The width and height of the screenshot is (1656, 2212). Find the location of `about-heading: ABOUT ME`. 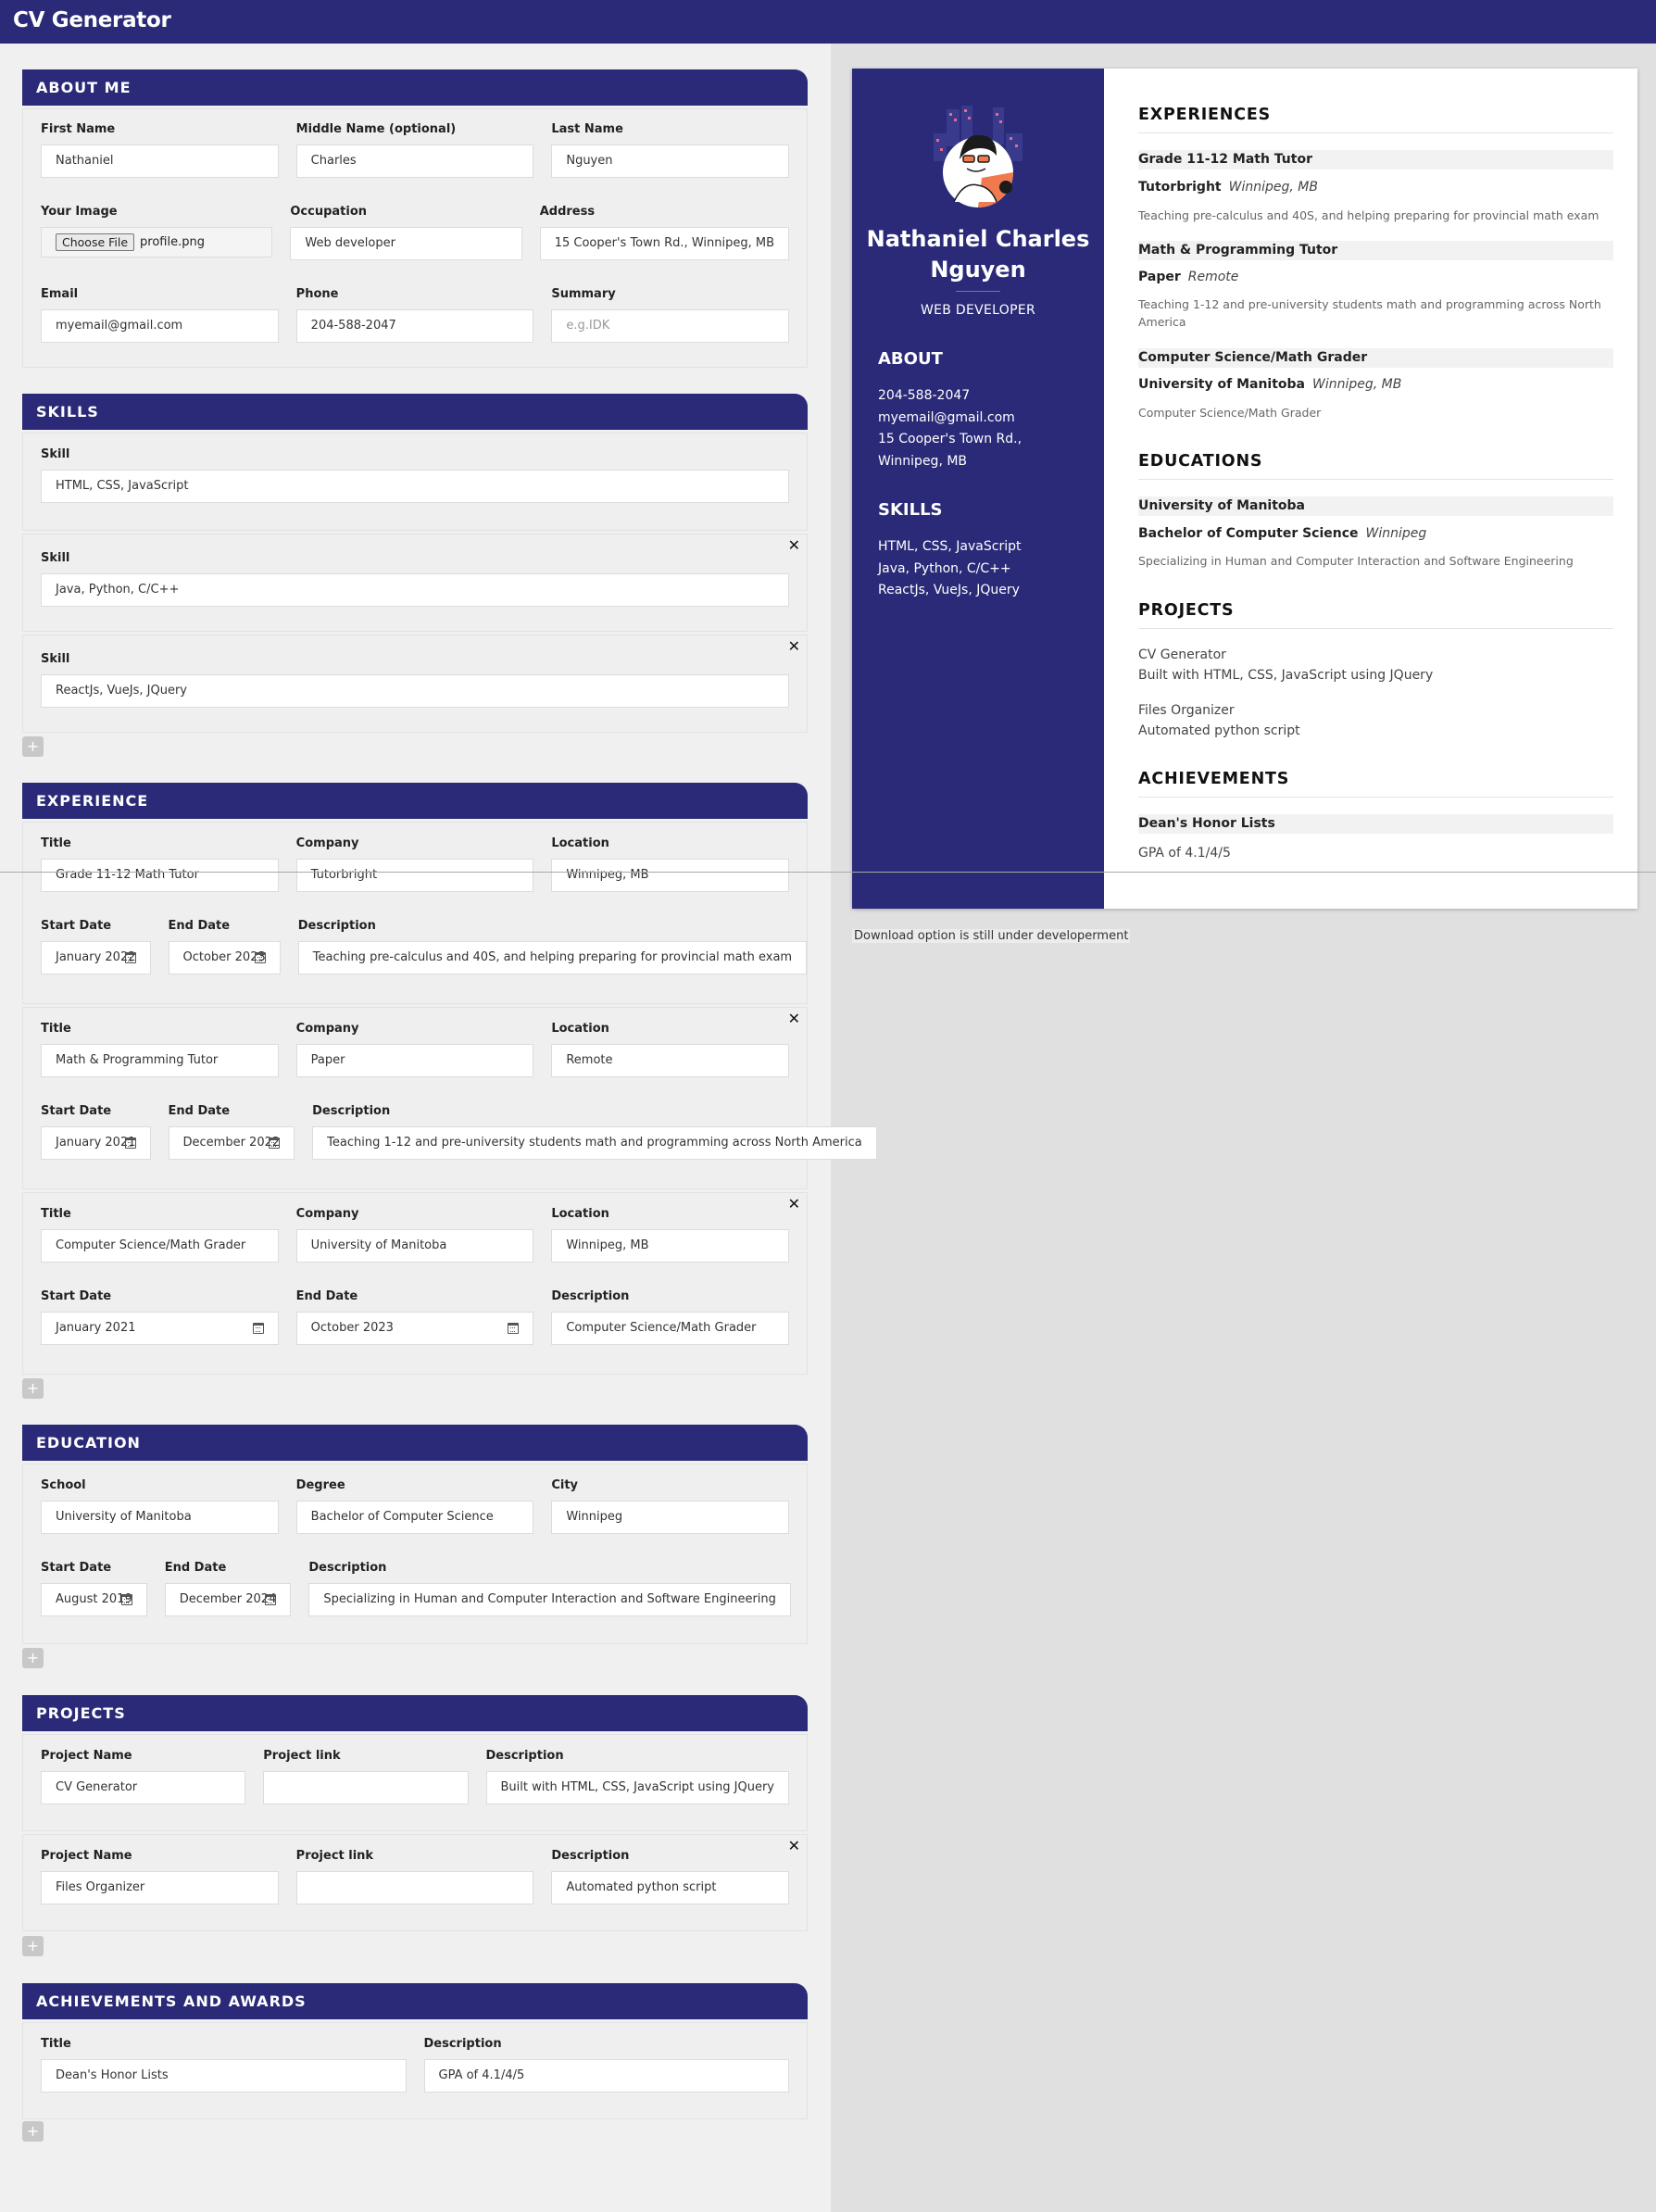

about-heading: ABOUT ME is located at coordinates (415, 87).